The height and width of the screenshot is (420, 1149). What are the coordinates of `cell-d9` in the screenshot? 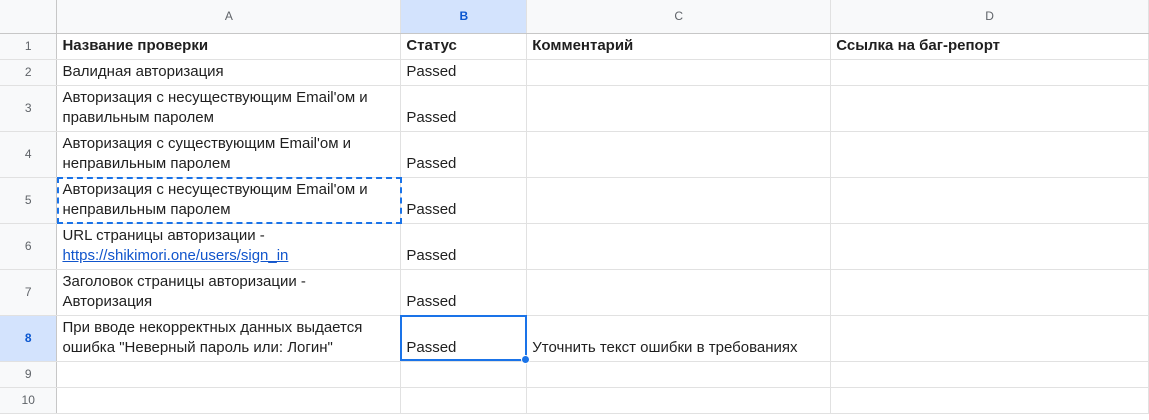 It's located at (989, 374).